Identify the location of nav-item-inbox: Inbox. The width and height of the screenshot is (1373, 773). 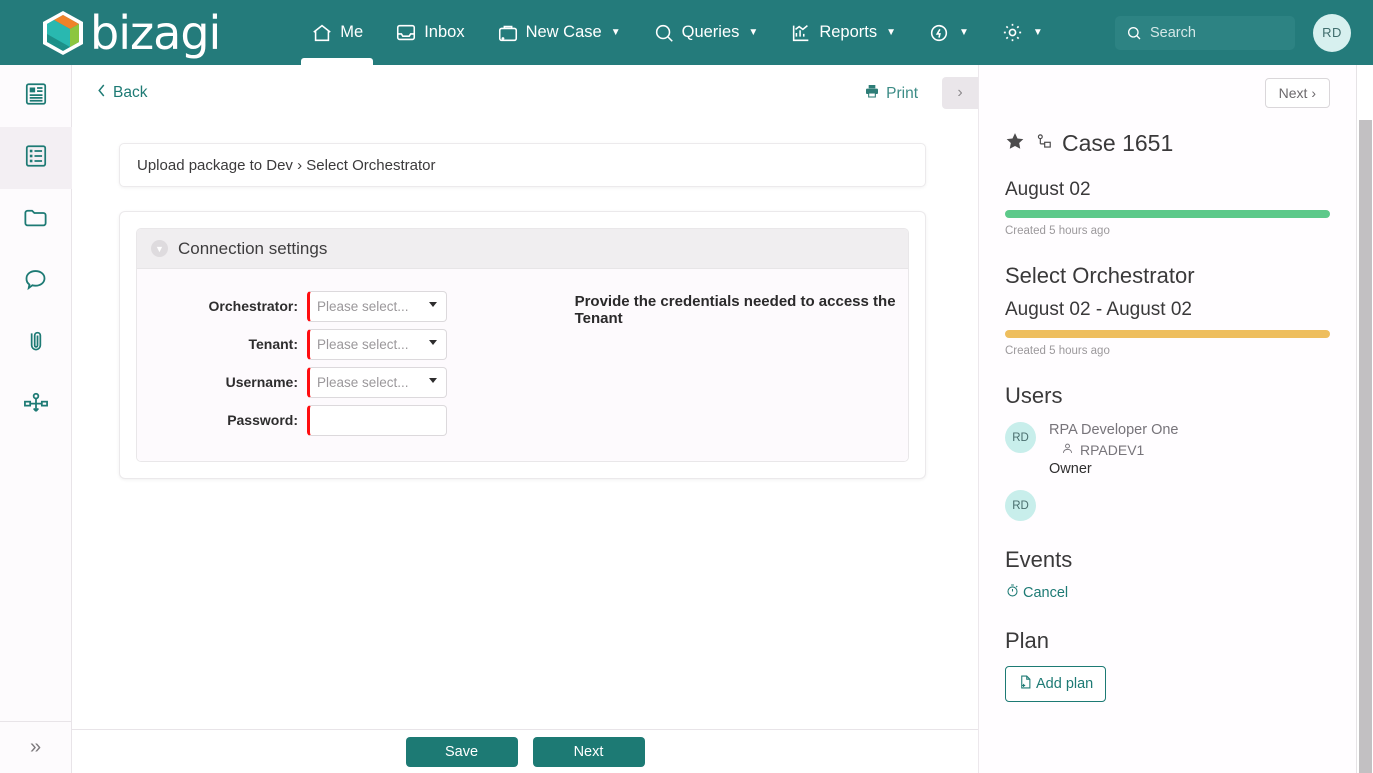
(429, 32).